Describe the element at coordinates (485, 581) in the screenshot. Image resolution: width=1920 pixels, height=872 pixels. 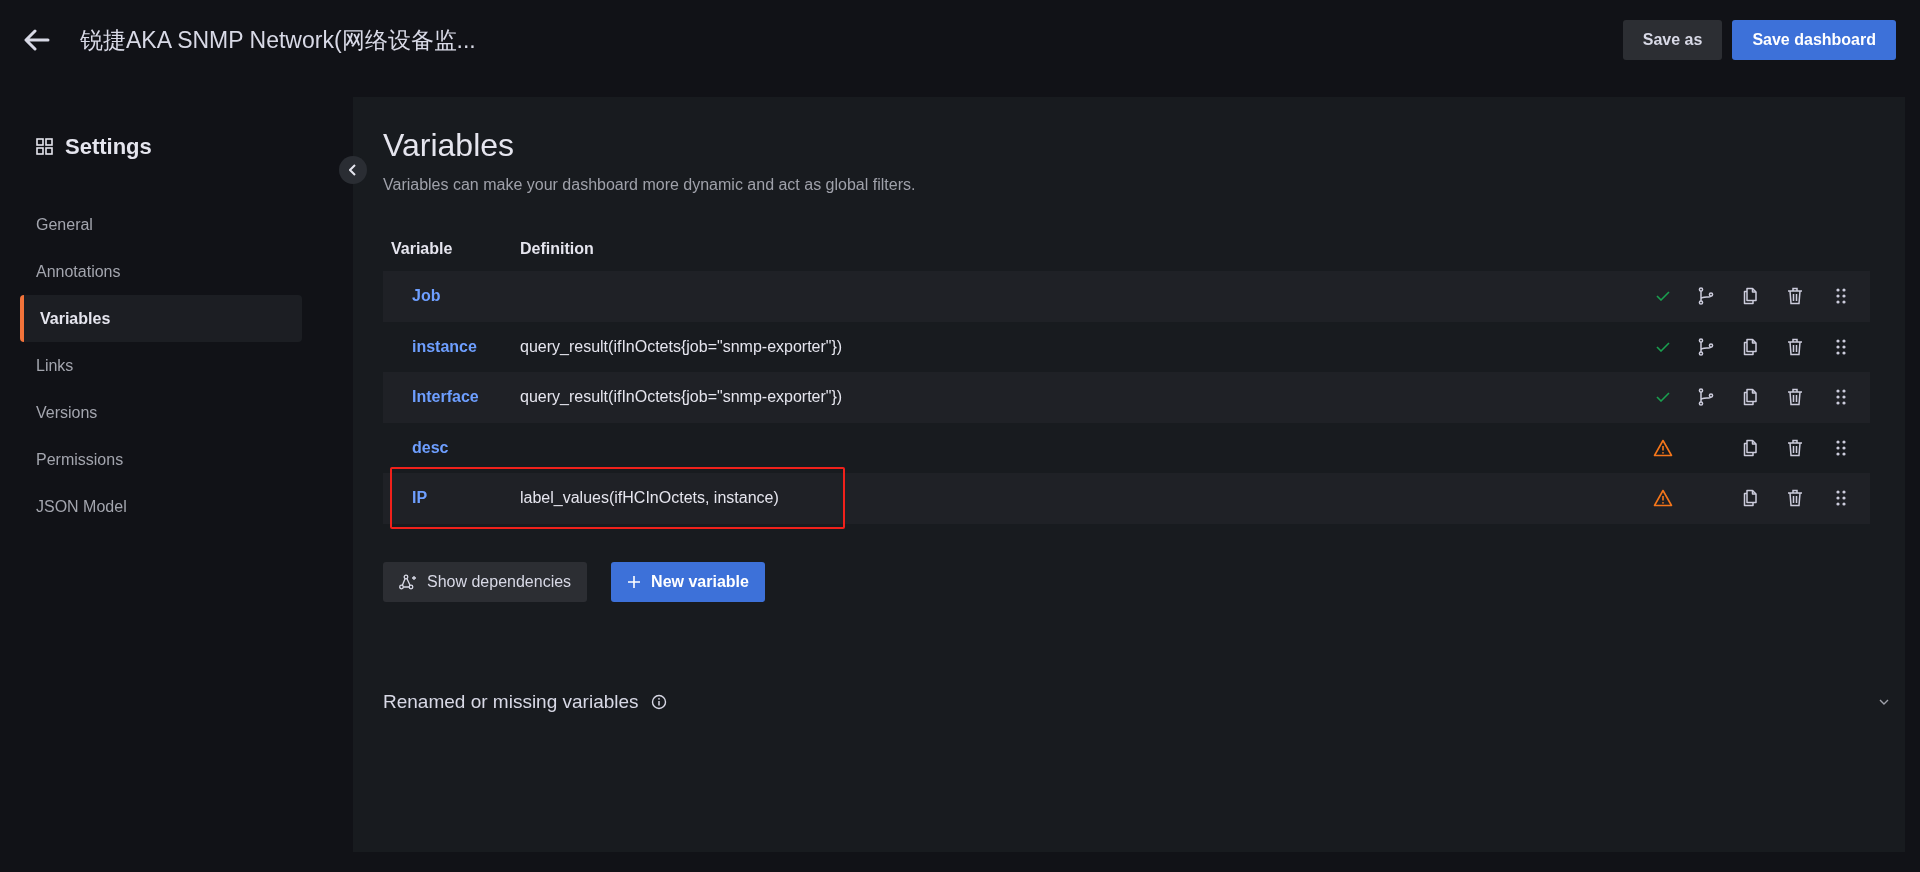
I see `show-dependencies-button: Show dependencies` at that location.